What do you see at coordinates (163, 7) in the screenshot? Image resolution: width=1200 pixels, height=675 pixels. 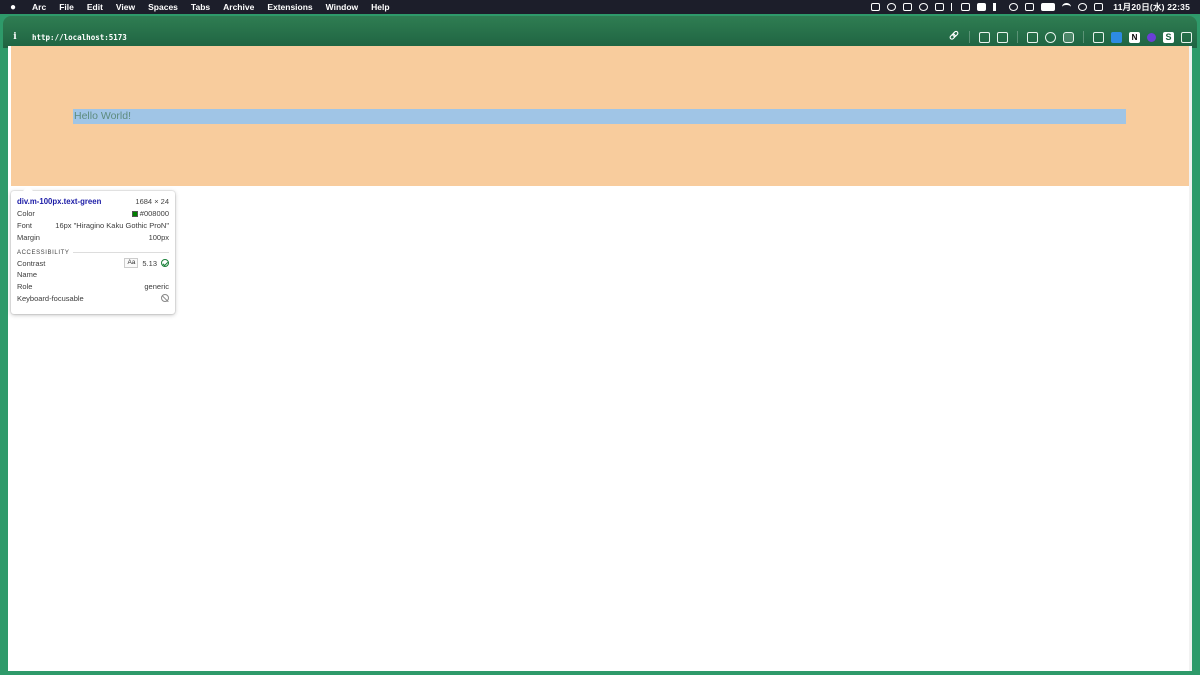 I see `menu-spaces: Spaces` at bounding box center [163, 7].